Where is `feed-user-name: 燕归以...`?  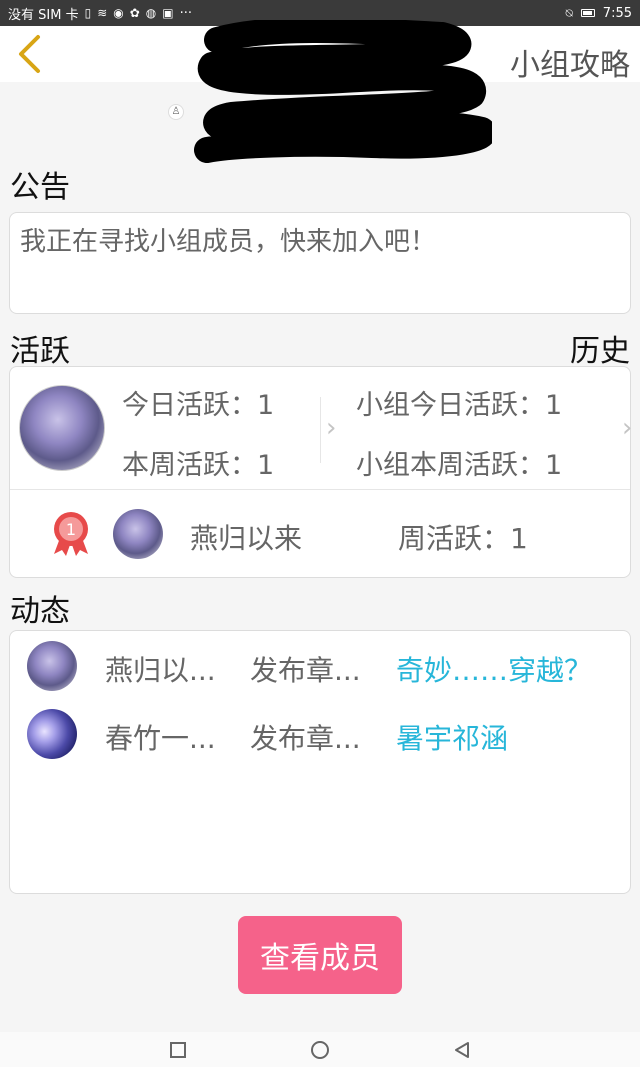
feed-user-name: 燕归以... is located at coordinates (160, 670).